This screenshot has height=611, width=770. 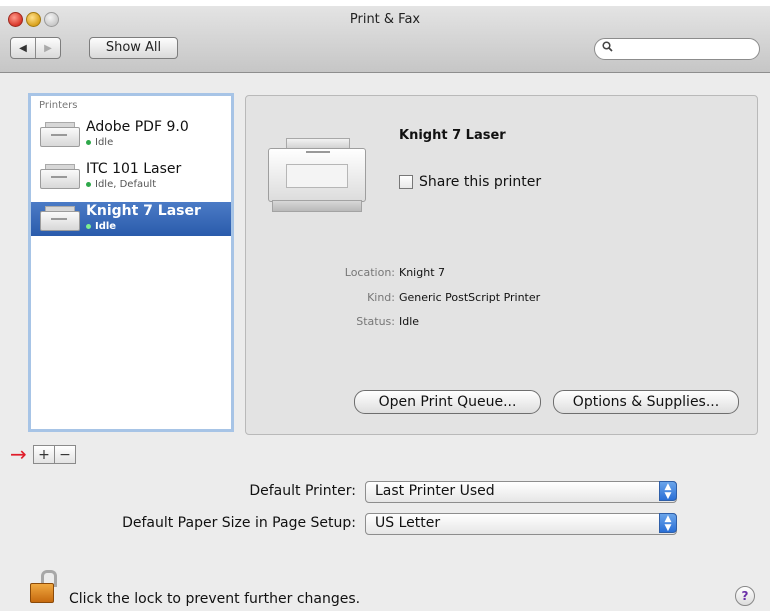 I want to click on window-title: Print & Fax, so click(x=385, y=19).